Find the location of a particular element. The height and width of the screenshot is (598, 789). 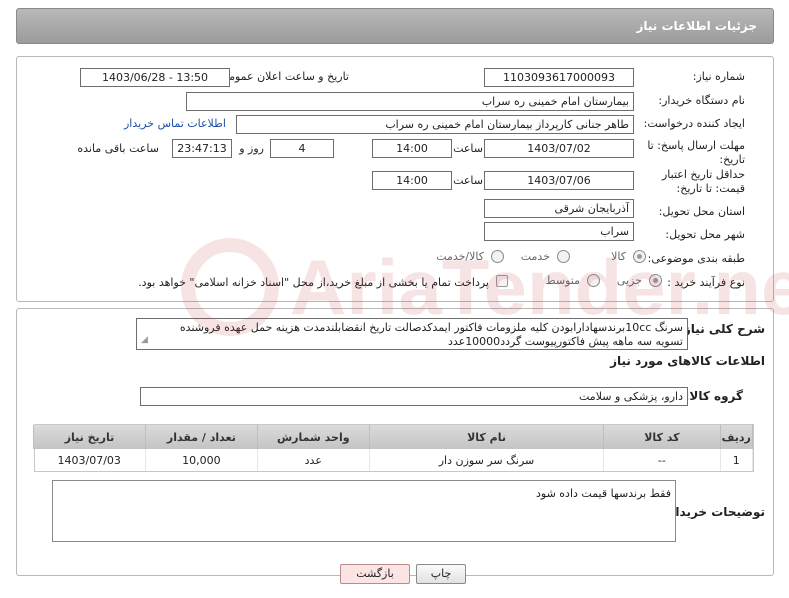

process-minor-label: جزیی is located at coordinates (629, 280).